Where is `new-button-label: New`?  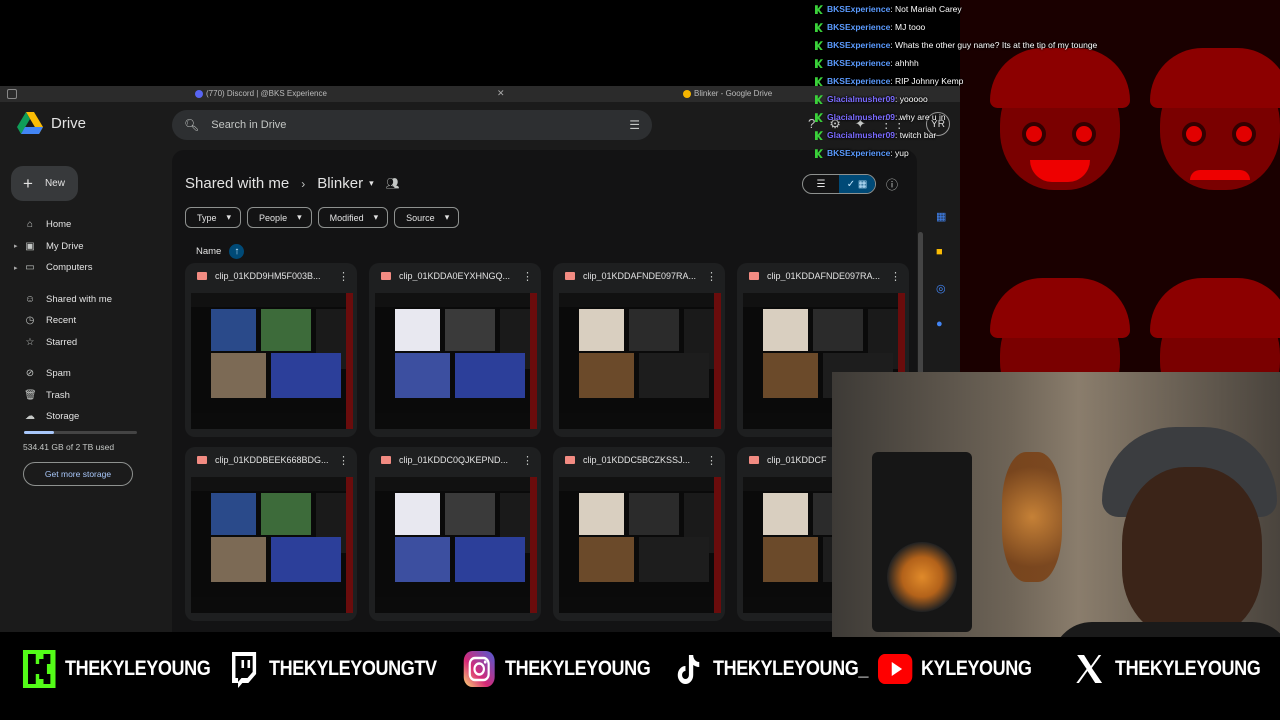
new-button-label: New is located at coordinates (54, 183).